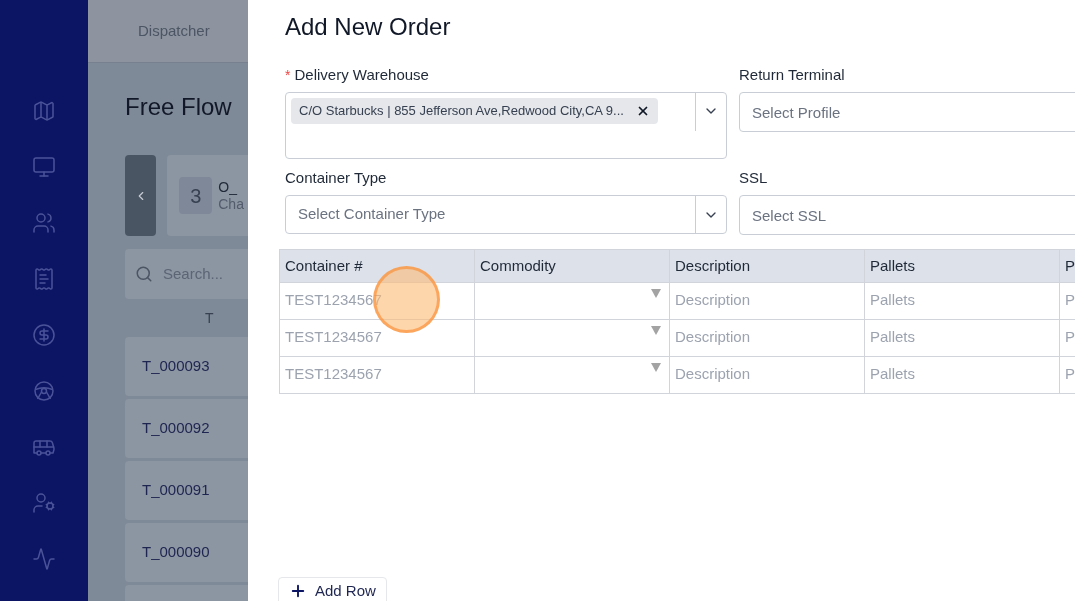 Image resolution: width=1075 pixels, height=601 pixels. Describe the element at coordinates (44, 279) in the screenshot. I see `receipt-icon` at that location.